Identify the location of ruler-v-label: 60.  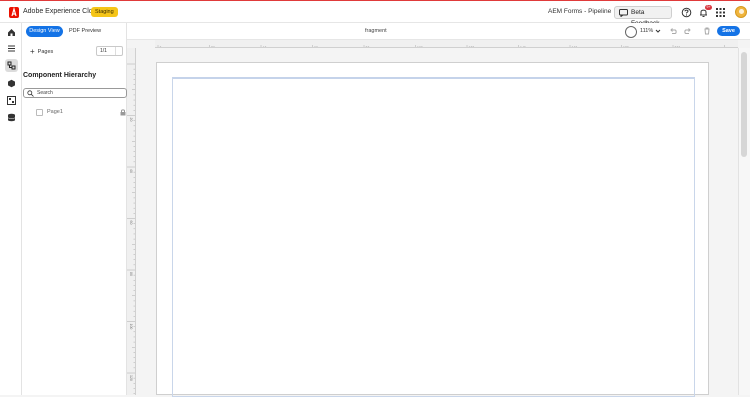
(131, 223).